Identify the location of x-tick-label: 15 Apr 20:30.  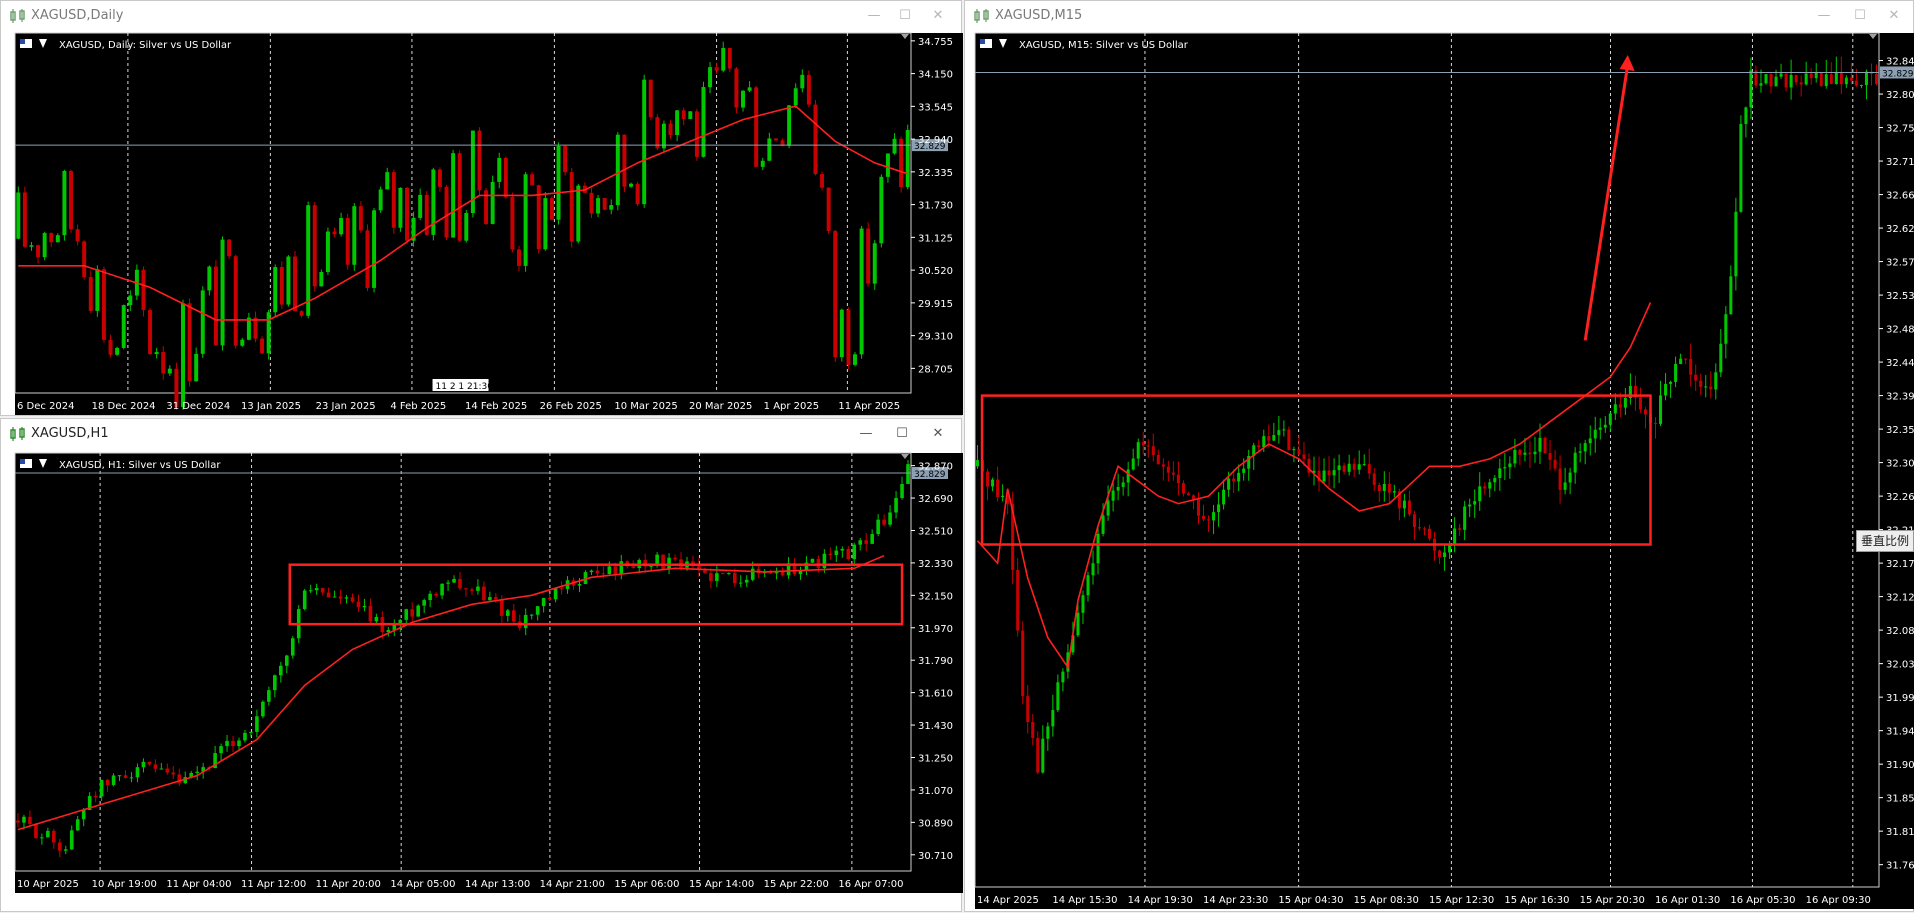
(1612, 900).